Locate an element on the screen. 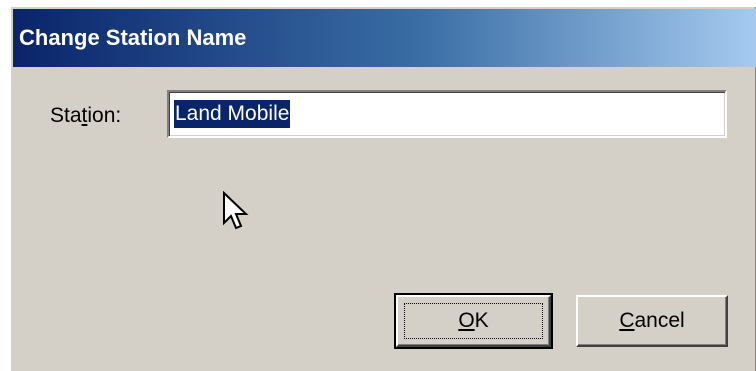  station-input-value: Land Mobile is located at coordinates (232, 114).